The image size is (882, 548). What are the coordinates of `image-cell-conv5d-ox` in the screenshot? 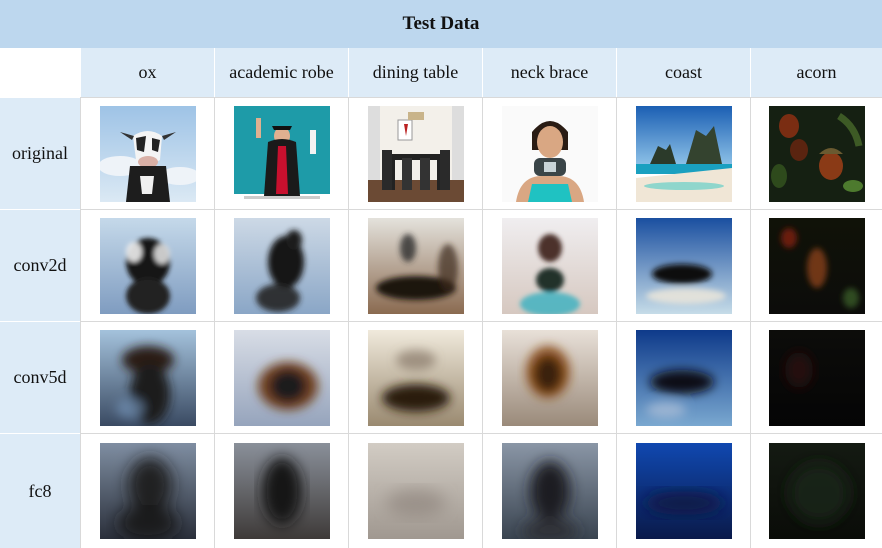 It's located at (147, 377).